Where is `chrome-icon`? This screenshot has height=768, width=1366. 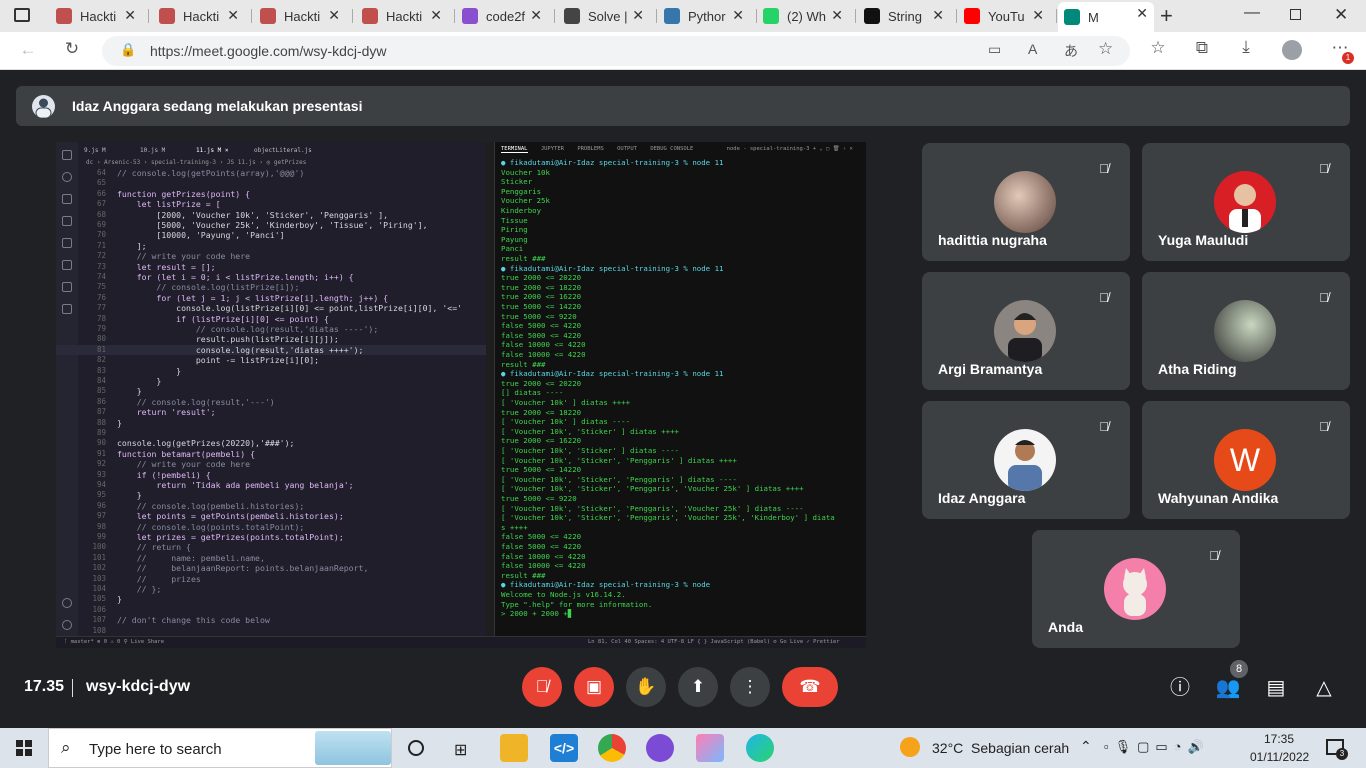 chrome-icon is located at coordinates (612, 748).